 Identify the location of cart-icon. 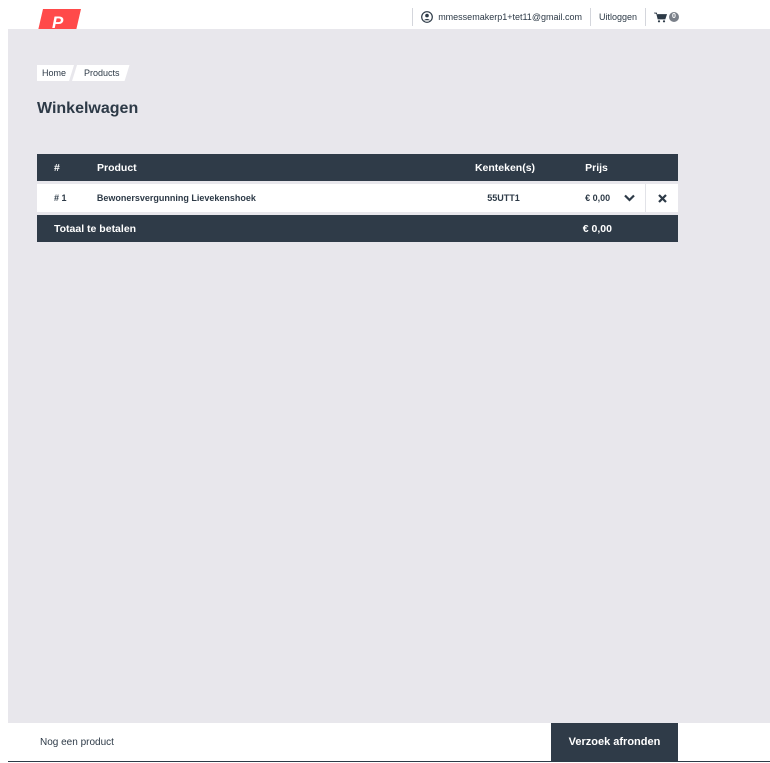
(660, 17).